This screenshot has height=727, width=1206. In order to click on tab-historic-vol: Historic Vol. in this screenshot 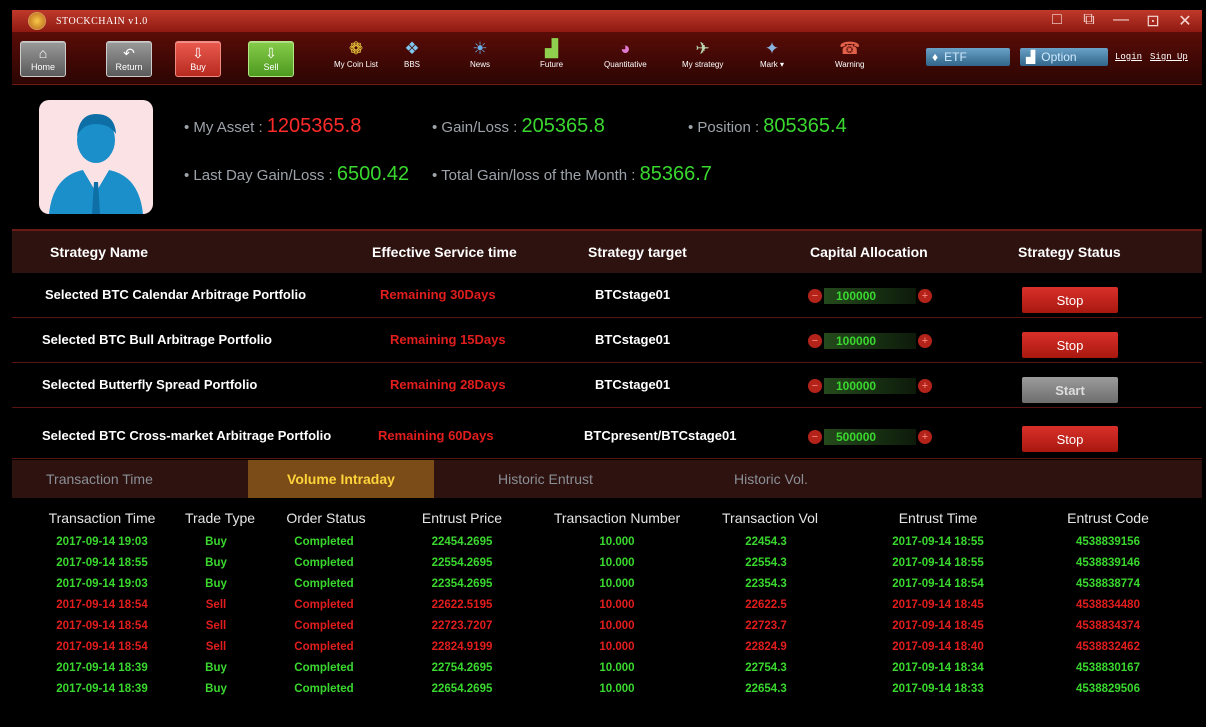, I will do `click(771, 479)`.